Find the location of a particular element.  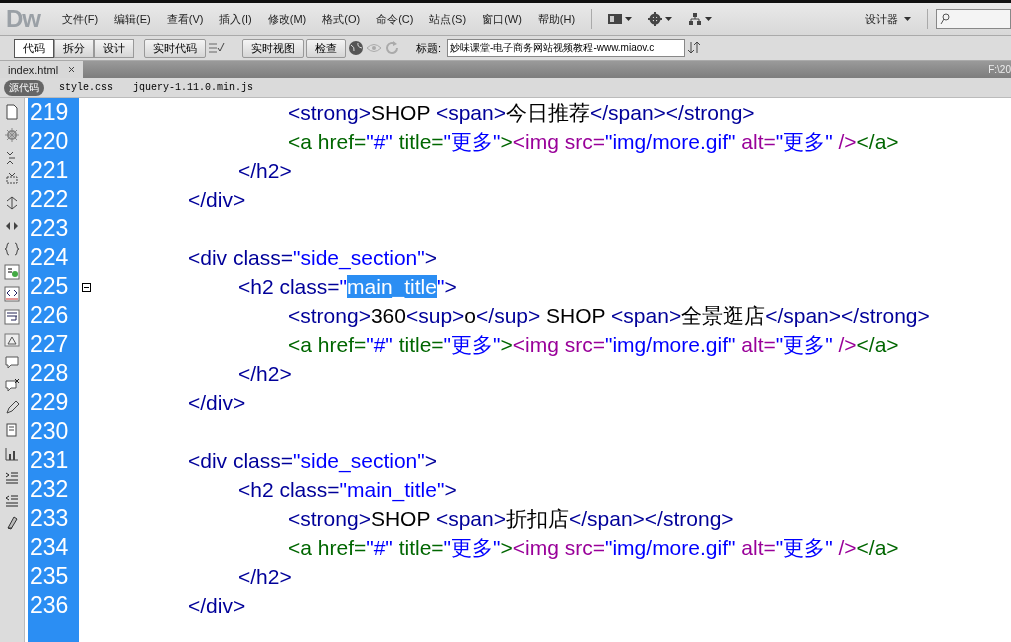

view-tab: 设计 is located at coordinates (114, 48).